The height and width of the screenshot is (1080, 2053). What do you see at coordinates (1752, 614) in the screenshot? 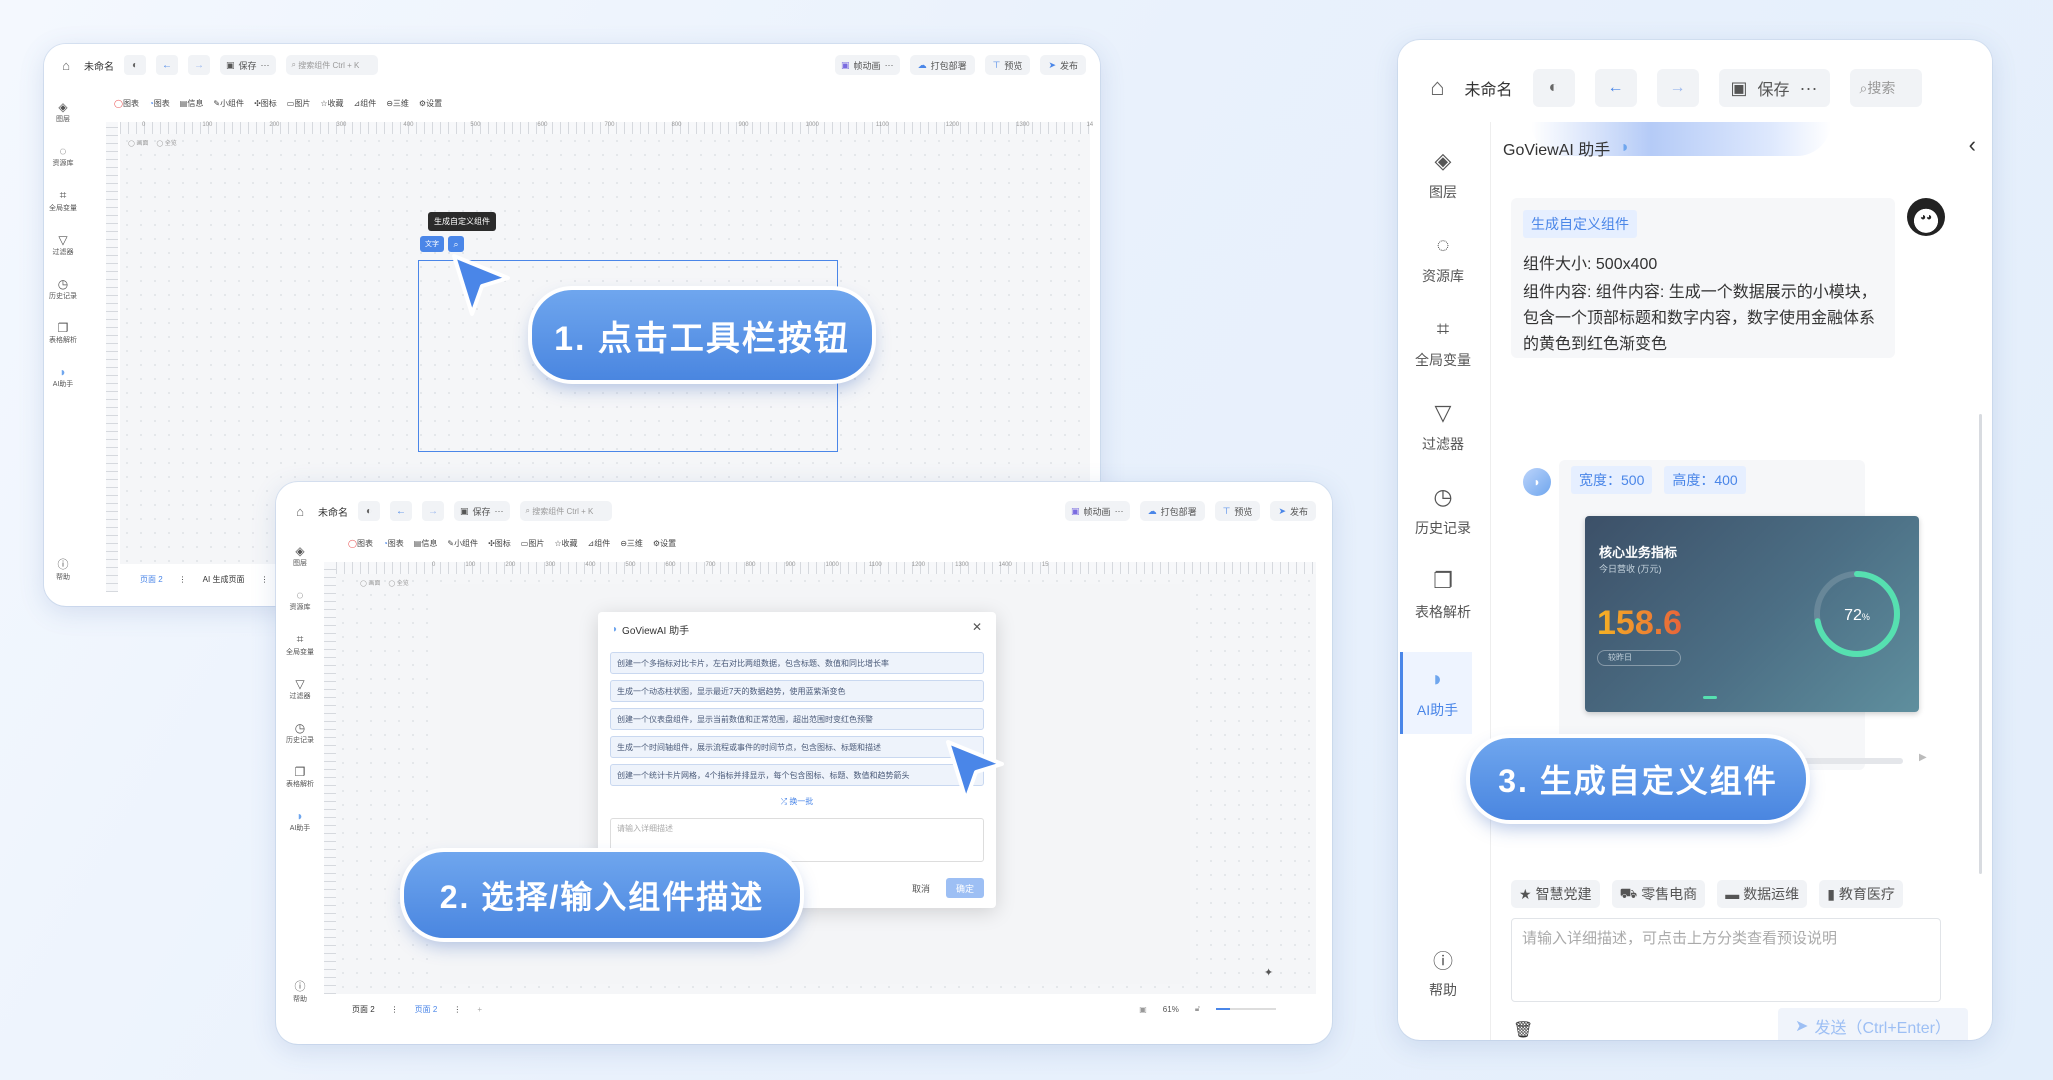
I see `component-preview: 核心业务指标 今日营收 (万元) 158.6 较昨日 72%` at bounding box center [1752, 614].